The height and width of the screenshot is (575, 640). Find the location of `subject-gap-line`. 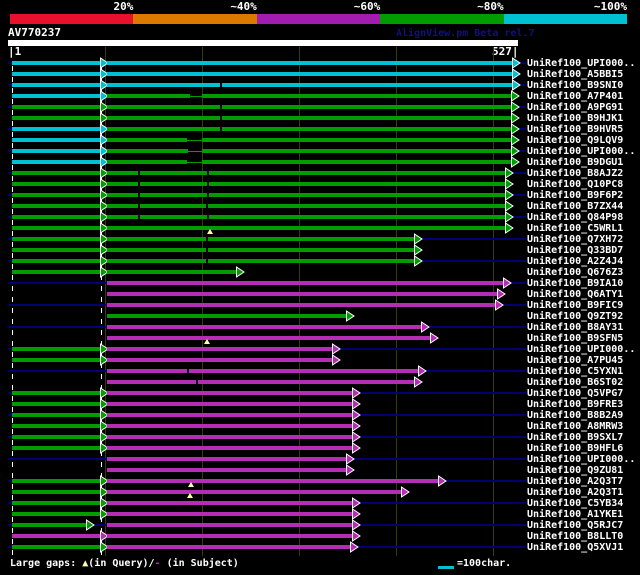

subject-gap-line is located at coordinates (194, 140).